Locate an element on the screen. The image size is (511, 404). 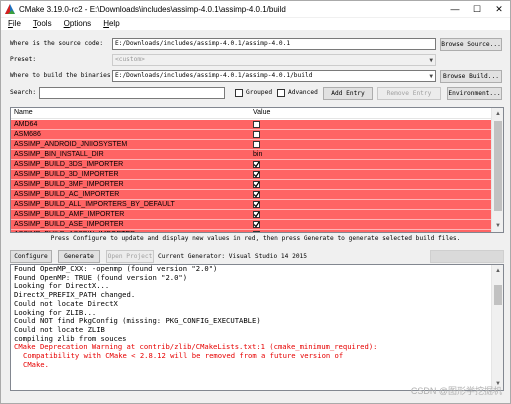
table-row: ASSIMP_BUILD_3D_IMPORTER is located at coordinates (251, 175).